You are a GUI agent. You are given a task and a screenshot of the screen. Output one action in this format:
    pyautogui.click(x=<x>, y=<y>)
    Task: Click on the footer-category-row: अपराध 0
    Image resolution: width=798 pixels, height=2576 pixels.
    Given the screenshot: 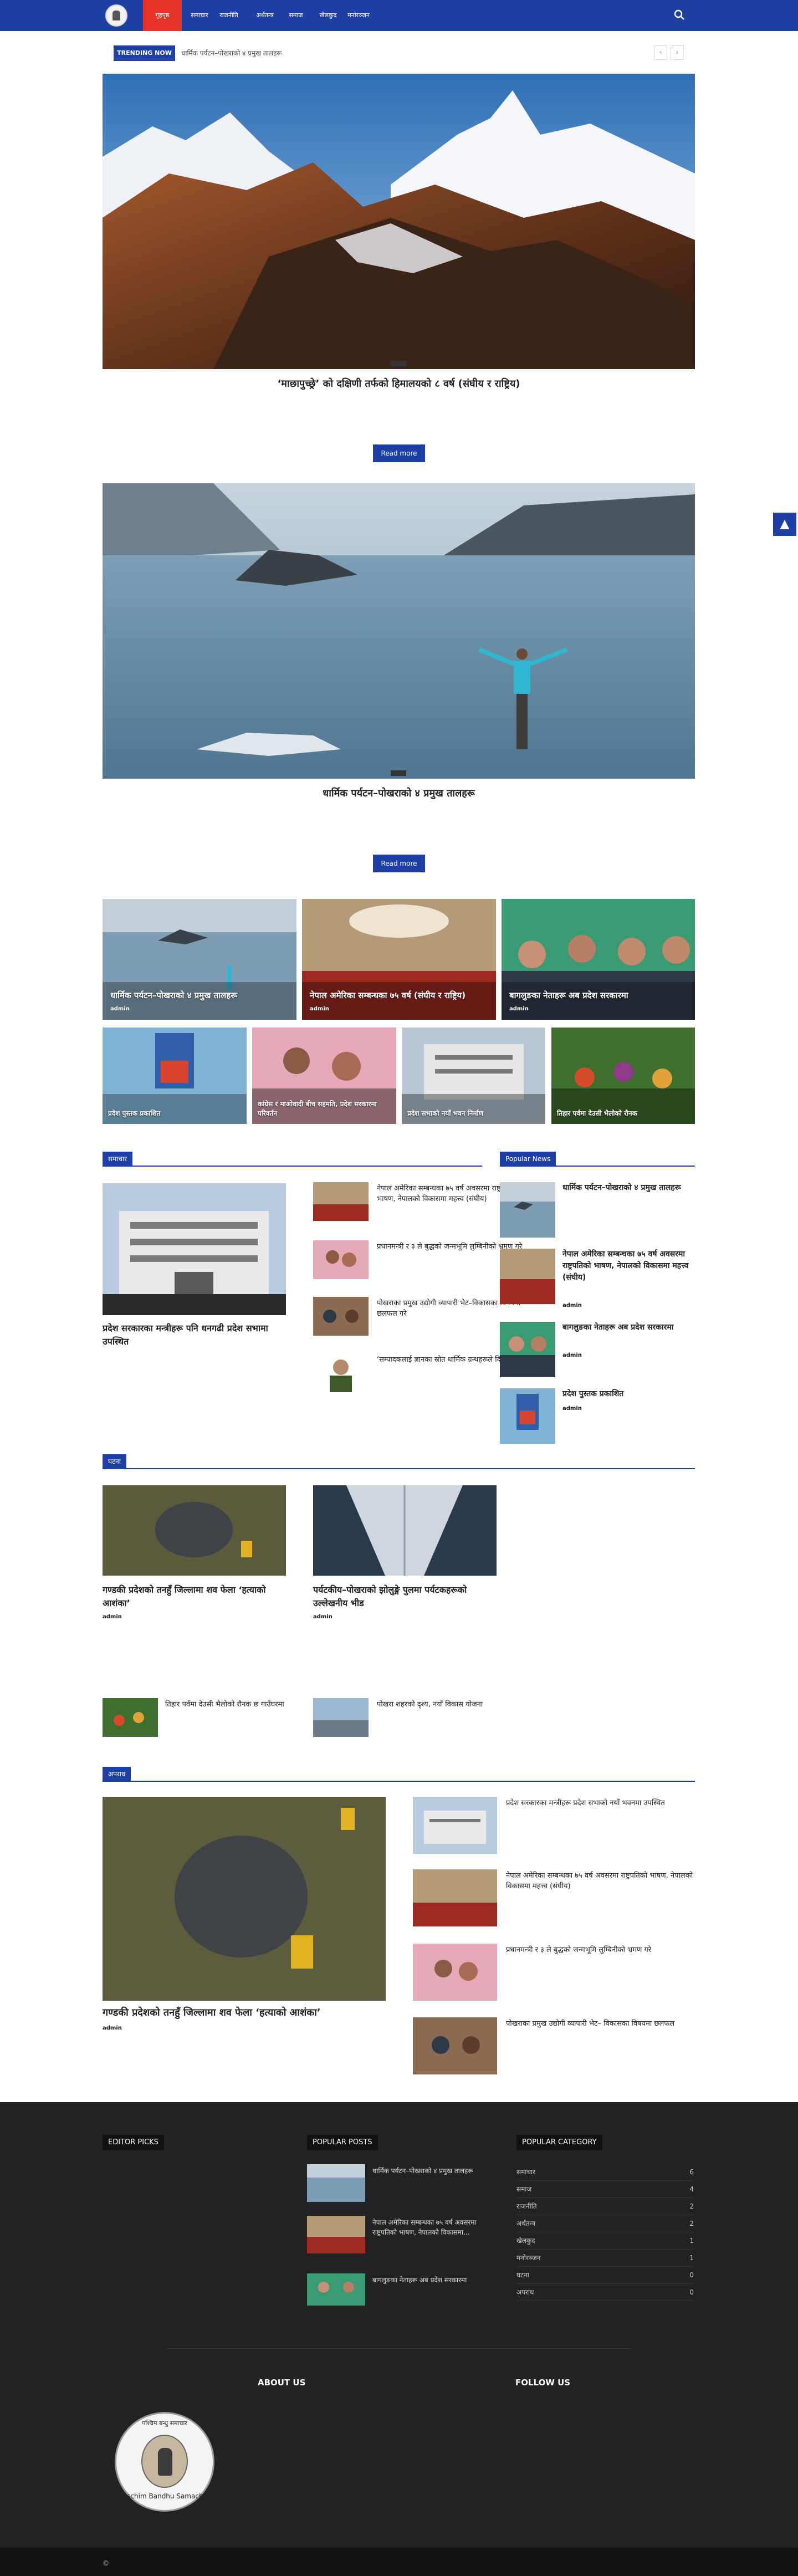 What is the action you would take?
    pyautogui.click(x=605, y=2292)
    